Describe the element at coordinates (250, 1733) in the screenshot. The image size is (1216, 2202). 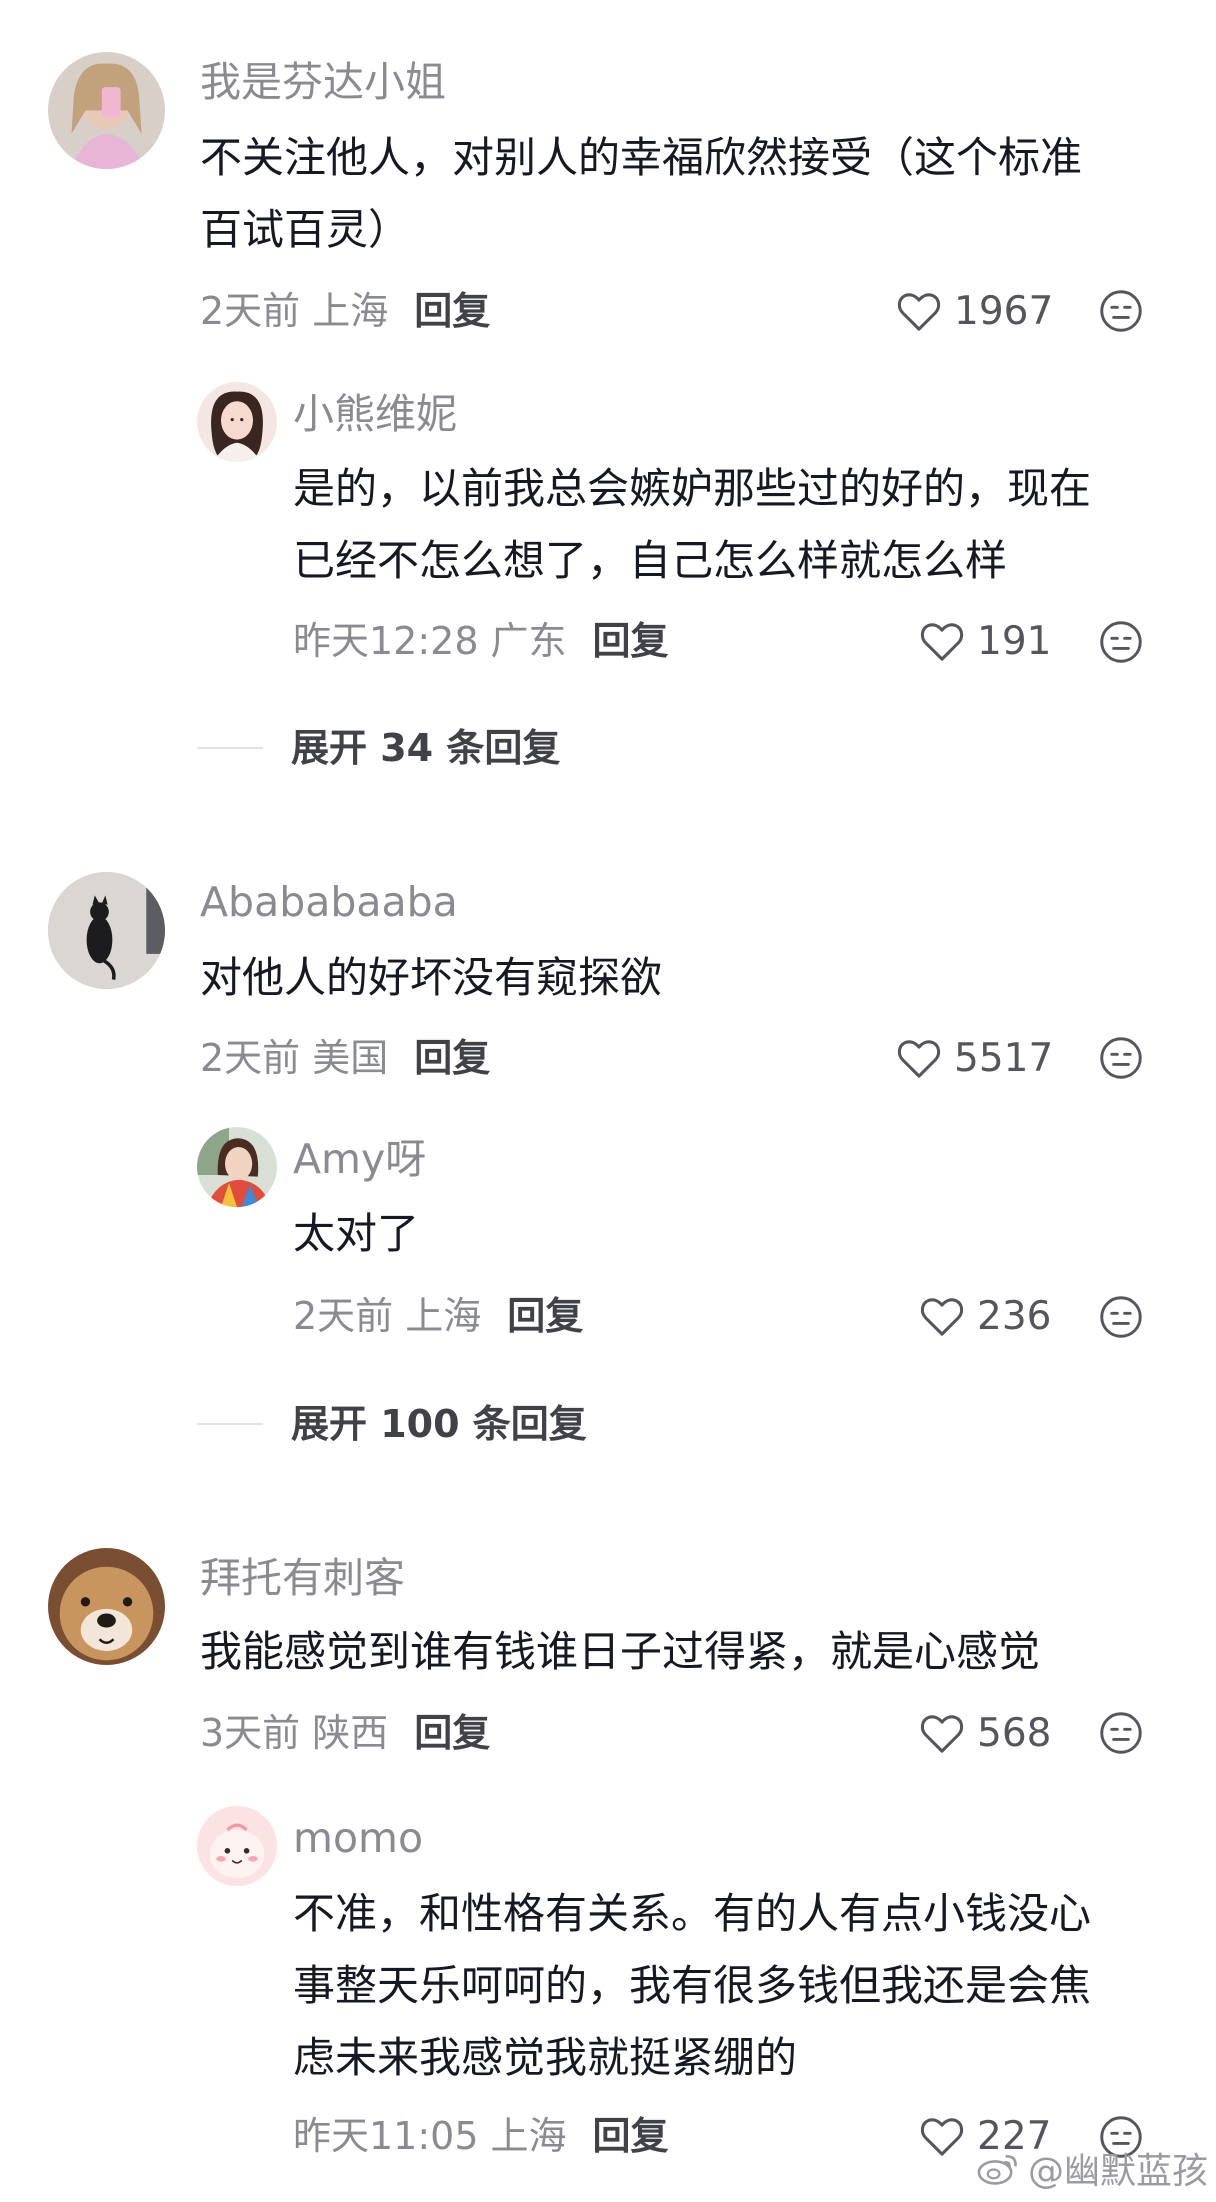
I see `comment-time: 3天前` at that location.